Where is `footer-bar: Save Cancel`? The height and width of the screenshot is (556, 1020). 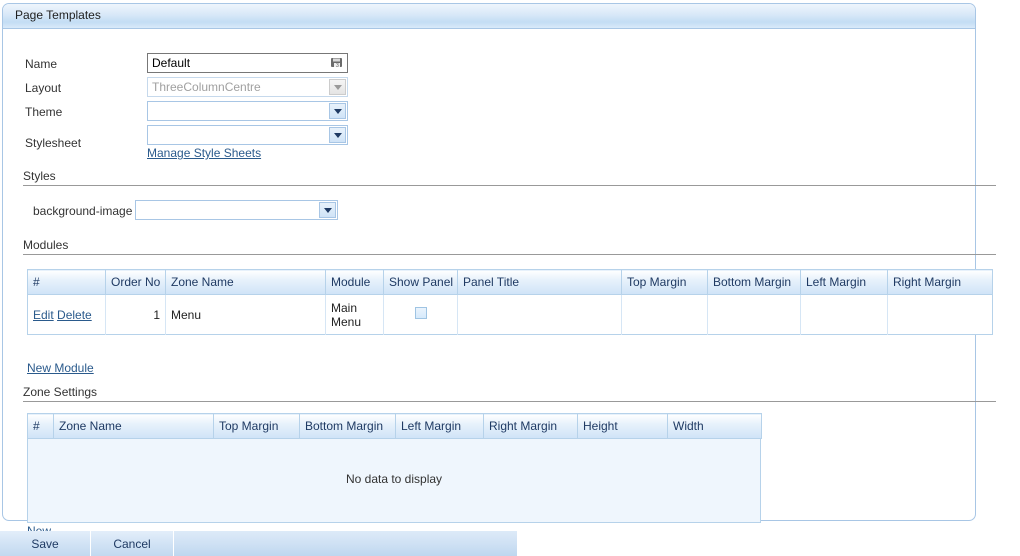 footer-bar: Save Cancel is located at coordinates (258, 543).